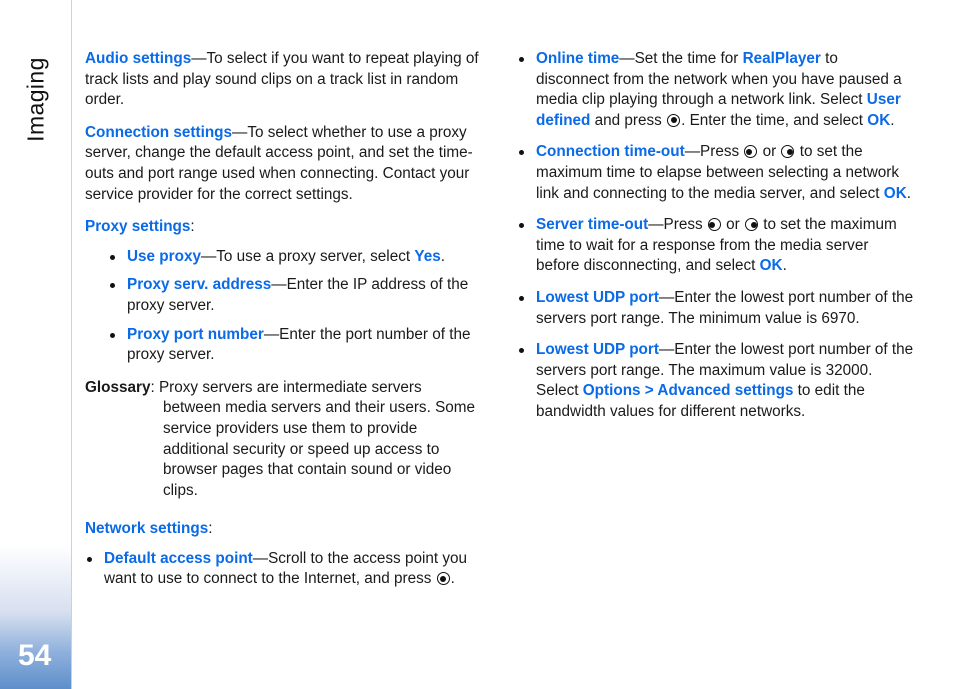 The width and height of the screenshot is (954, 689). Describe the element at coordinates (138, 58) in the screenshot. I see `keyword-audio-settings: Audio settings` at that location.